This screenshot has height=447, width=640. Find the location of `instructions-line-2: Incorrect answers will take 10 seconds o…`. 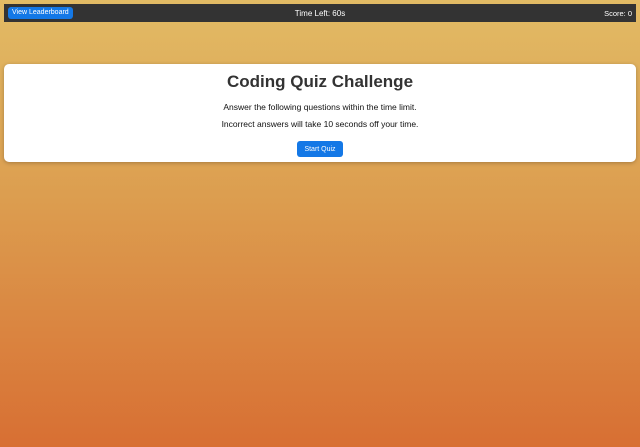

instructions-line-2: Incorrect answers will take 10 seconds o… is located at coordinates (320, 124).